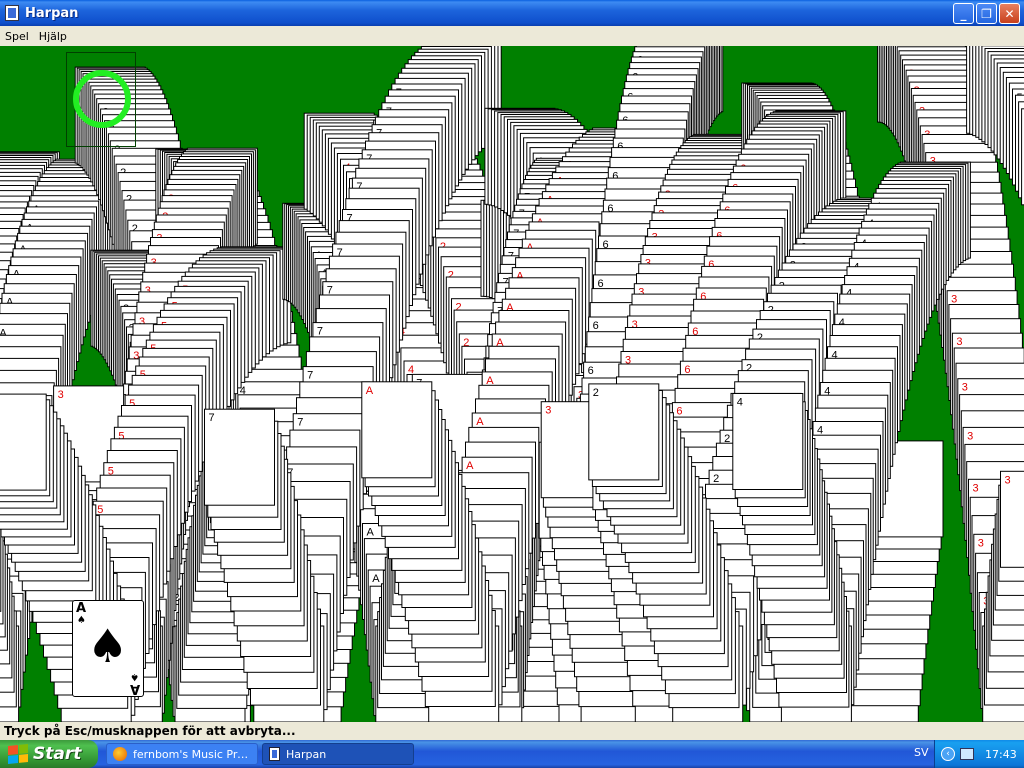 The image size is (1024, 768). I want to click on taskbar-item-label: Harpan, so click(306, 754).